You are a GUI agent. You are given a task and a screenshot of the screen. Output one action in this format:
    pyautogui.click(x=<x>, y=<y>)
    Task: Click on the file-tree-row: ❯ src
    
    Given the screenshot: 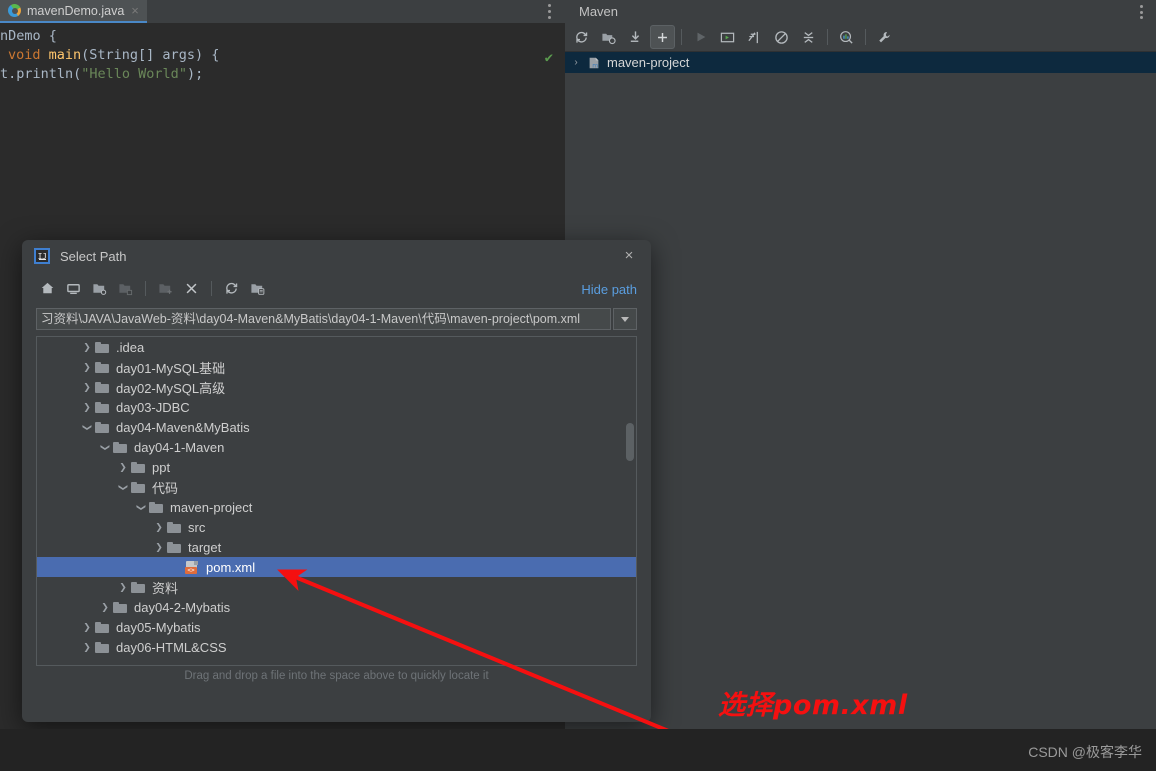 What is the action you would take?
    pyautogui.click(x=336, y=527)
    